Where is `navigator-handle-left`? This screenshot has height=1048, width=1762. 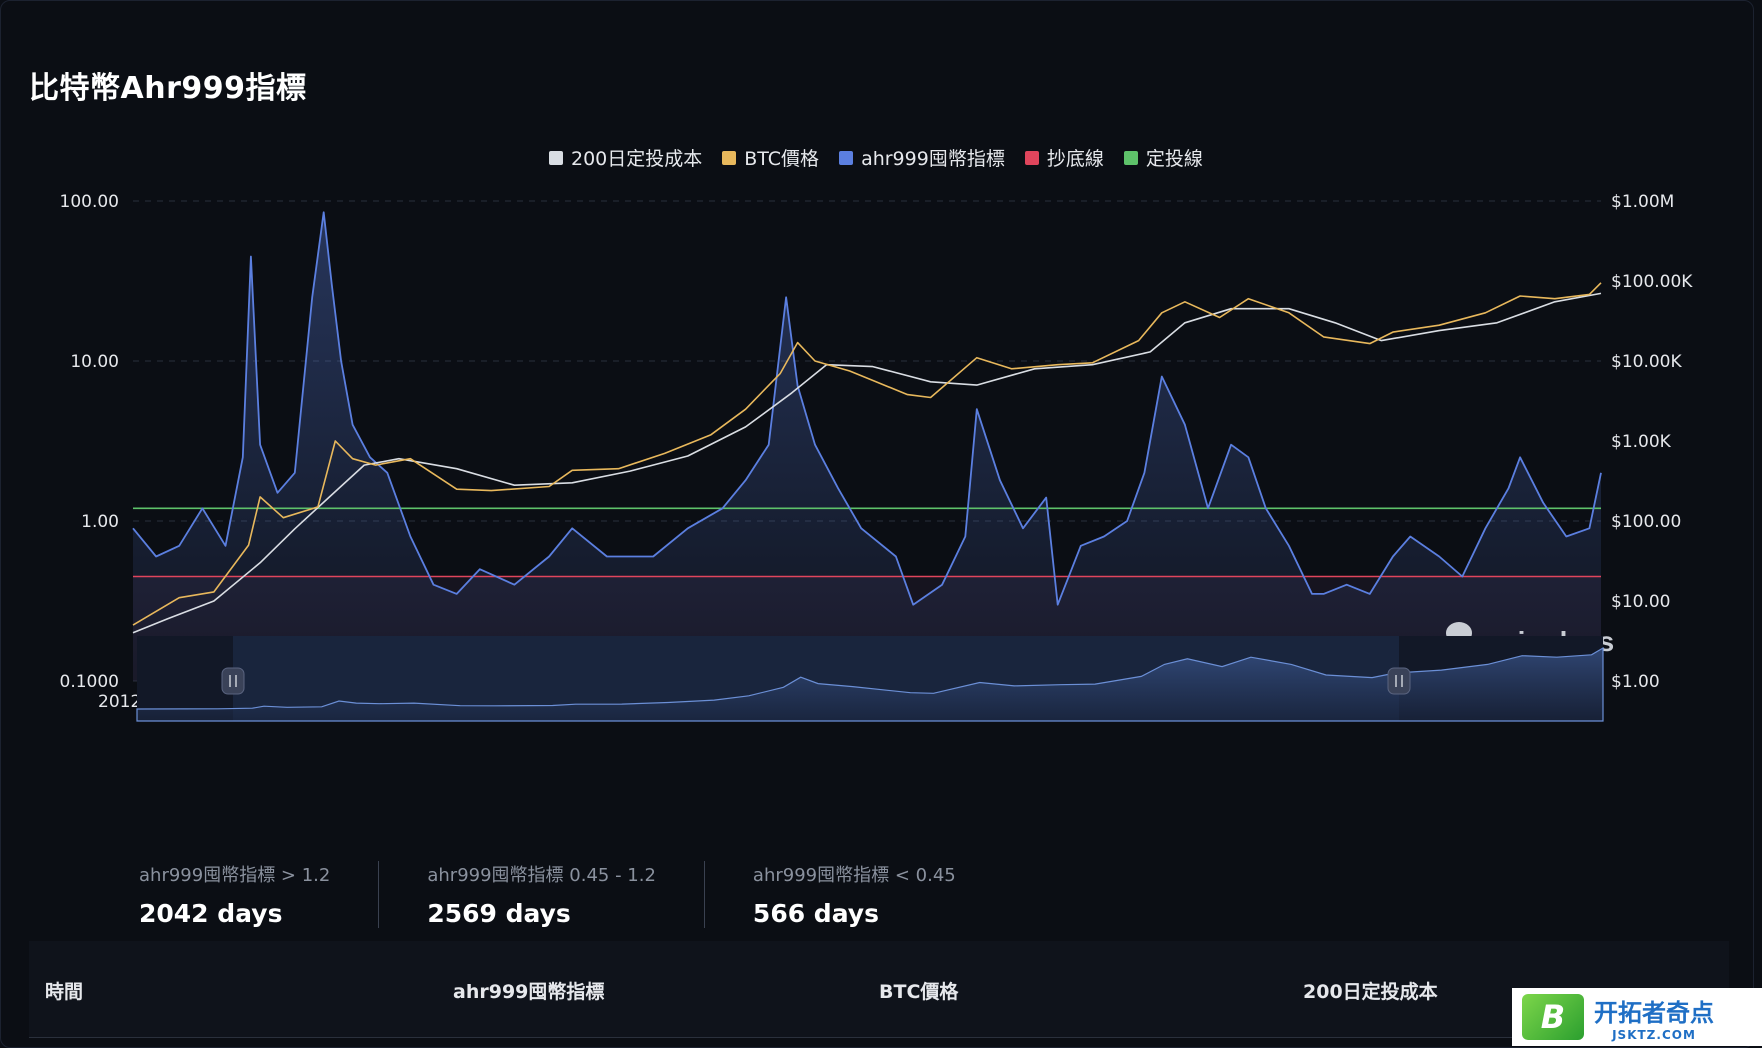
navigator-handle-left is located at coordinates (233, 681).